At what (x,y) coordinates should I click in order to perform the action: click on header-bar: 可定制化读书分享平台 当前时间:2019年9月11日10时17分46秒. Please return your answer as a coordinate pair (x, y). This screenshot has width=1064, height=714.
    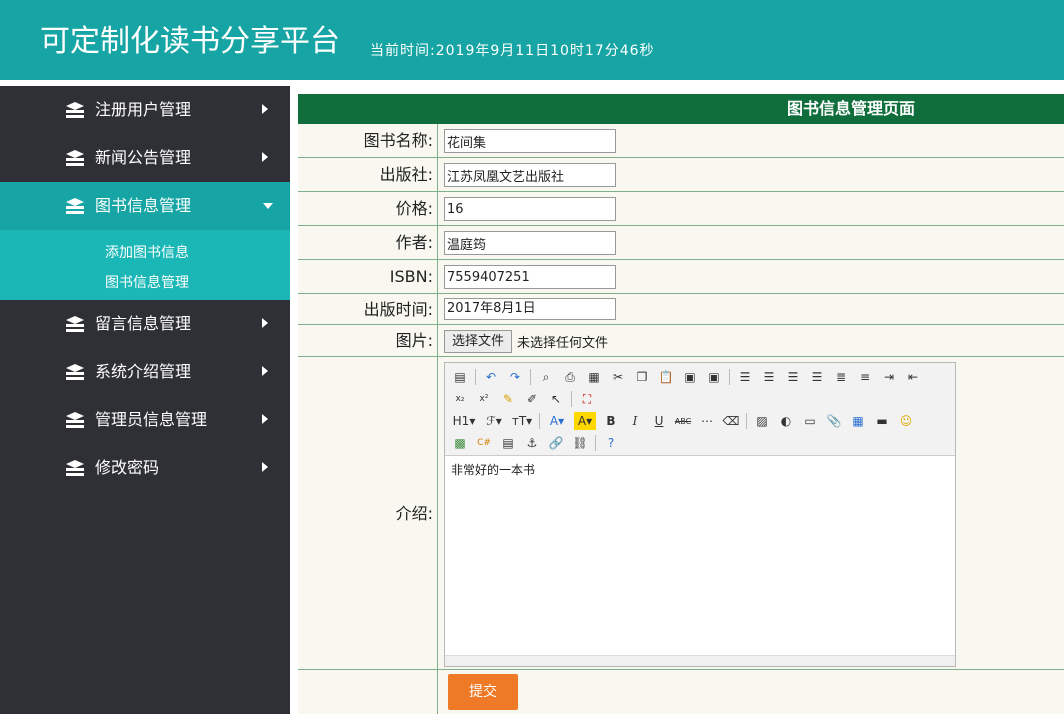
    Looking at the image, I should click on (532, 40).